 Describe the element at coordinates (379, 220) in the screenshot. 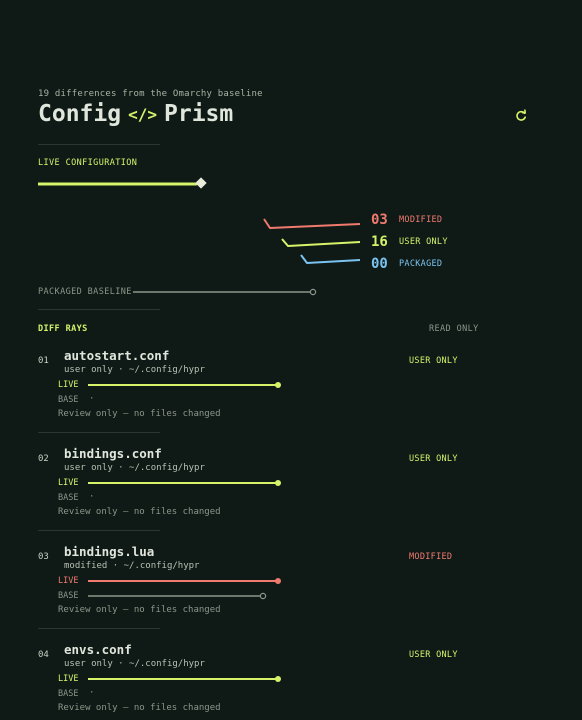

I see `modified-count: 03` at that location.